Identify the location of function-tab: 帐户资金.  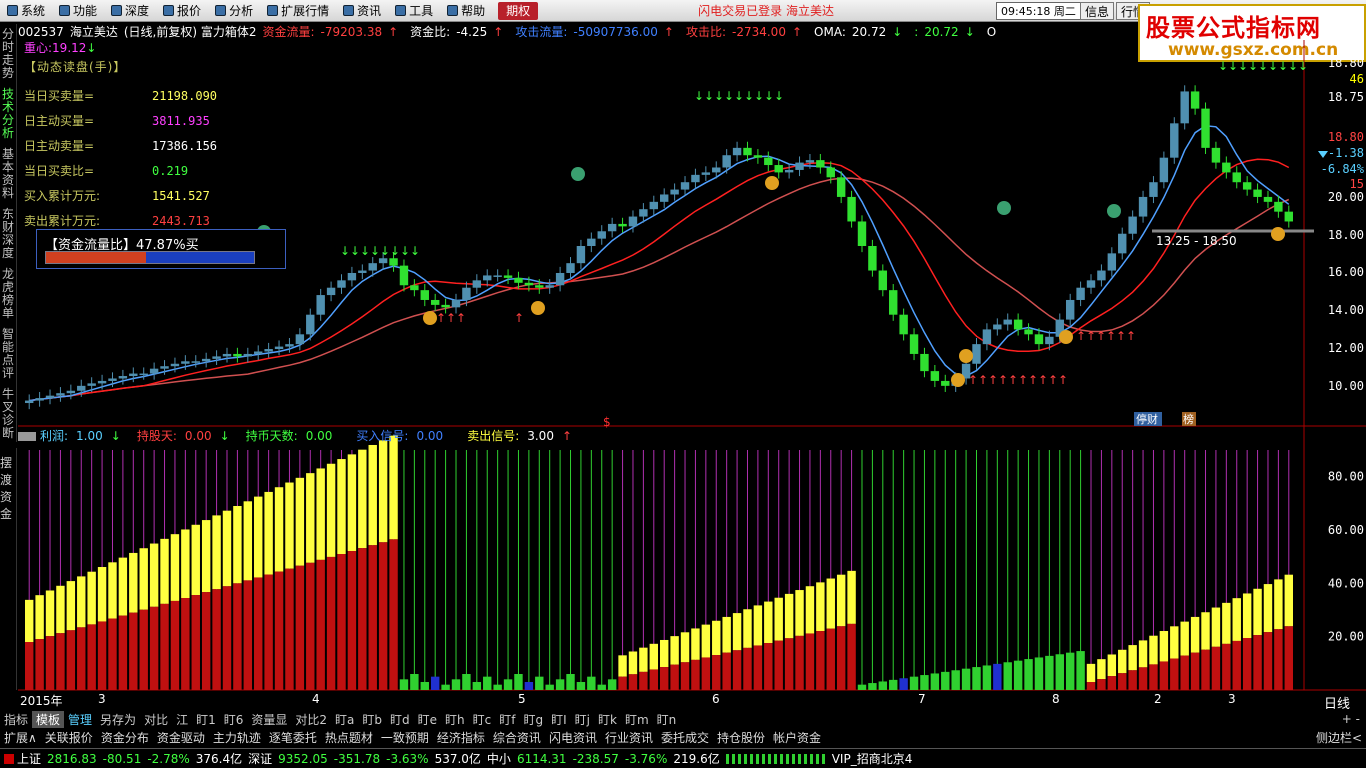
(797, 737).